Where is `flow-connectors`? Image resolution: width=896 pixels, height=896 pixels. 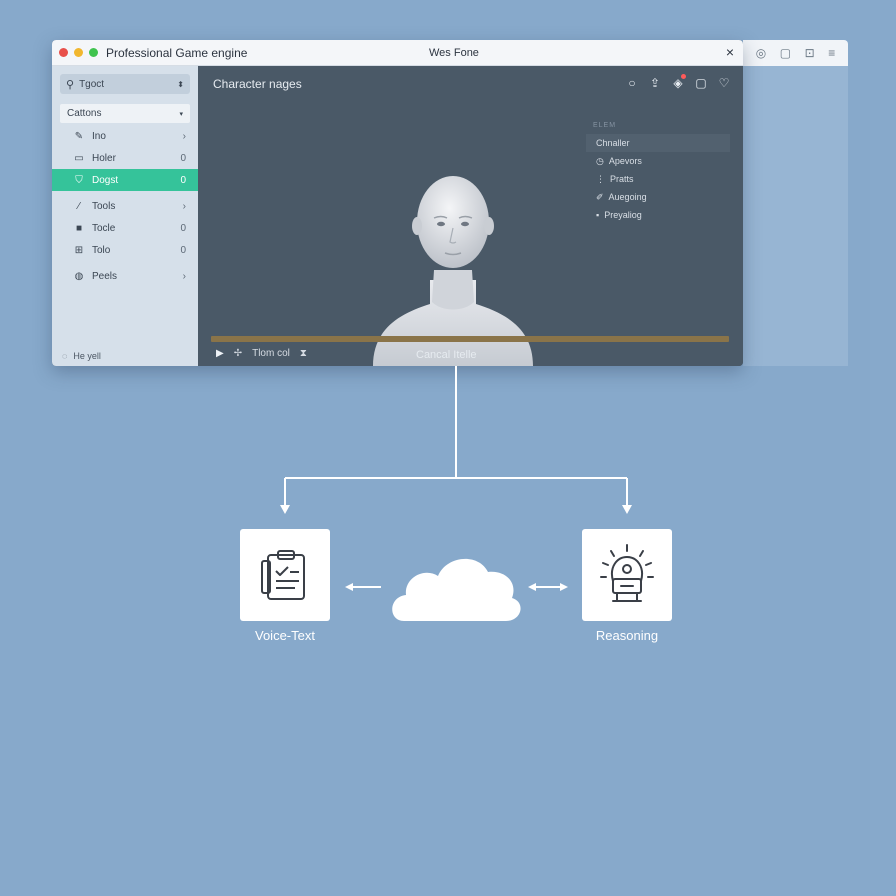
flow-connectors is located at coordinates (456, 493).